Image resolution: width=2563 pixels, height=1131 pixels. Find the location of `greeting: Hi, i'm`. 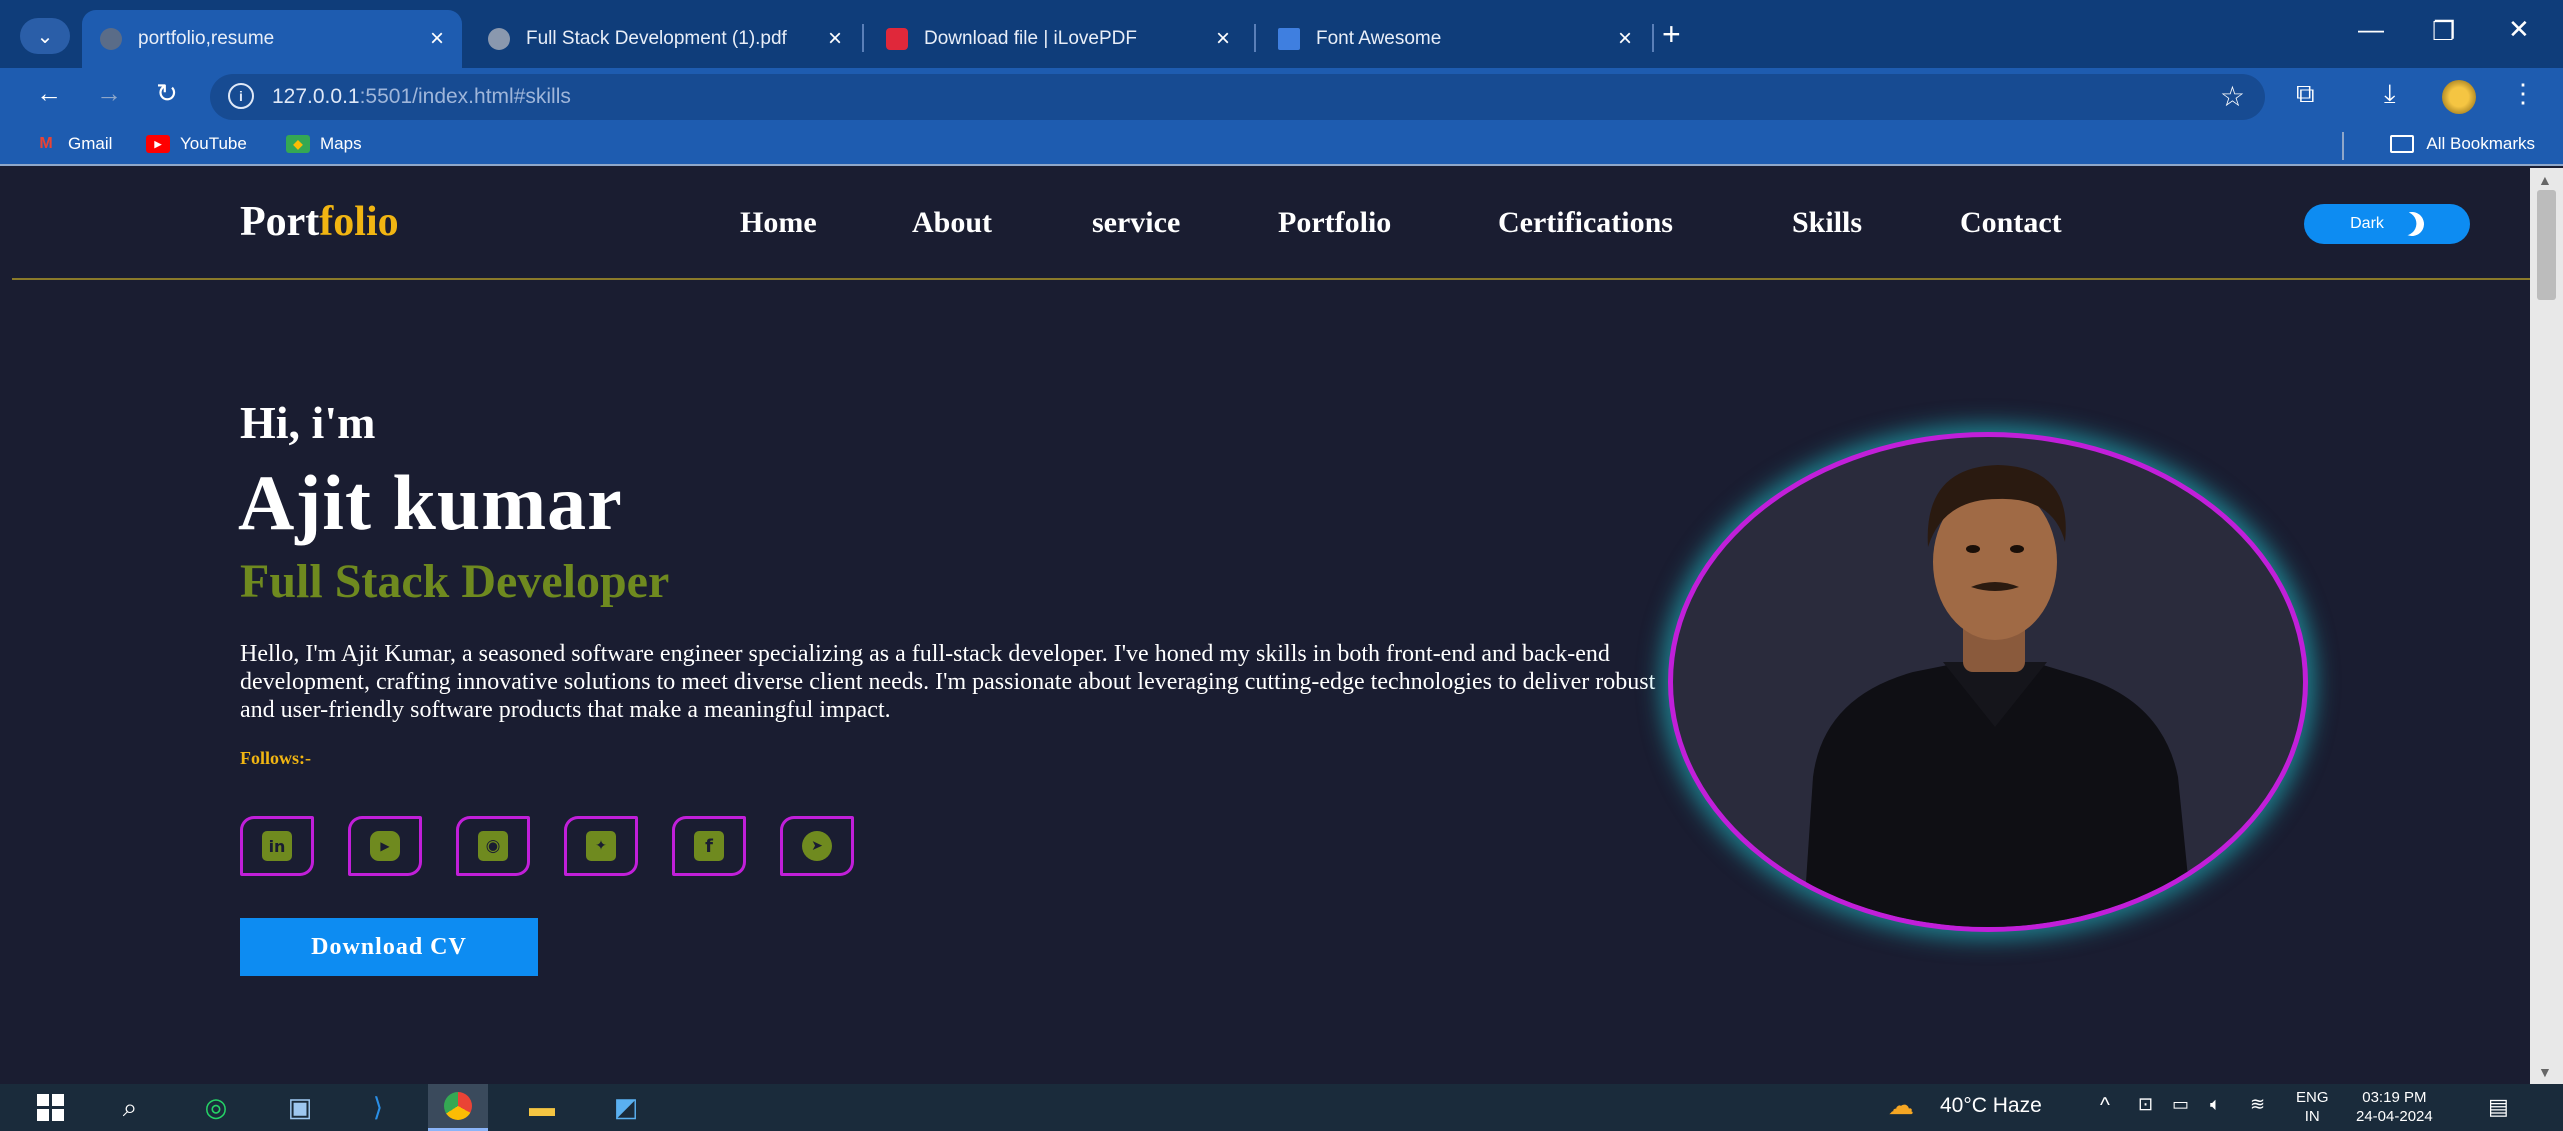

greeting: Hi, i'm is located at coordinates (308, 422).